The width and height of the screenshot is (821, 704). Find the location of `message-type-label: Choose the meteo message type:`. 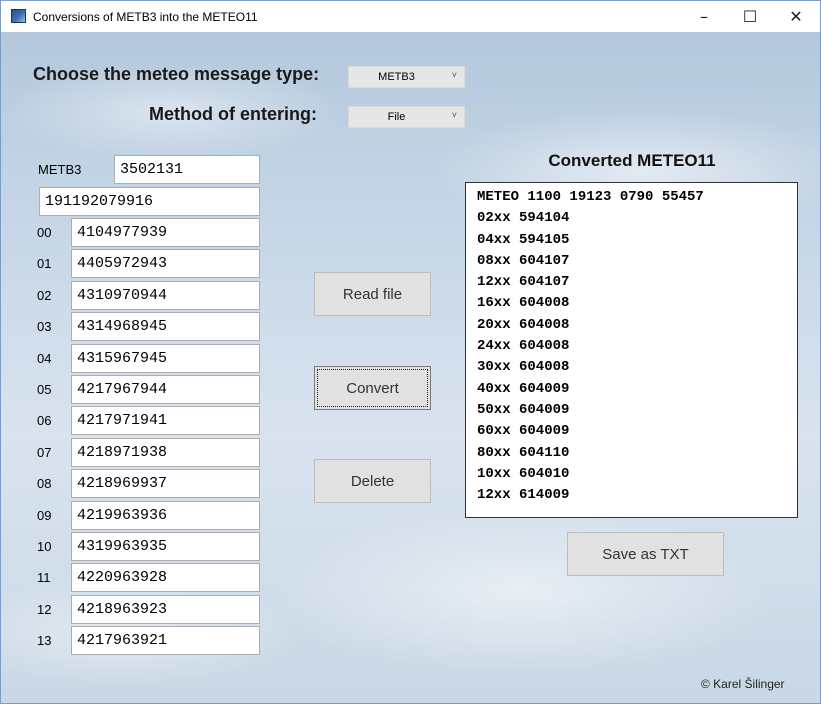

message-type-label: Choose the meteo message type: is located at coordinates (176, 74).